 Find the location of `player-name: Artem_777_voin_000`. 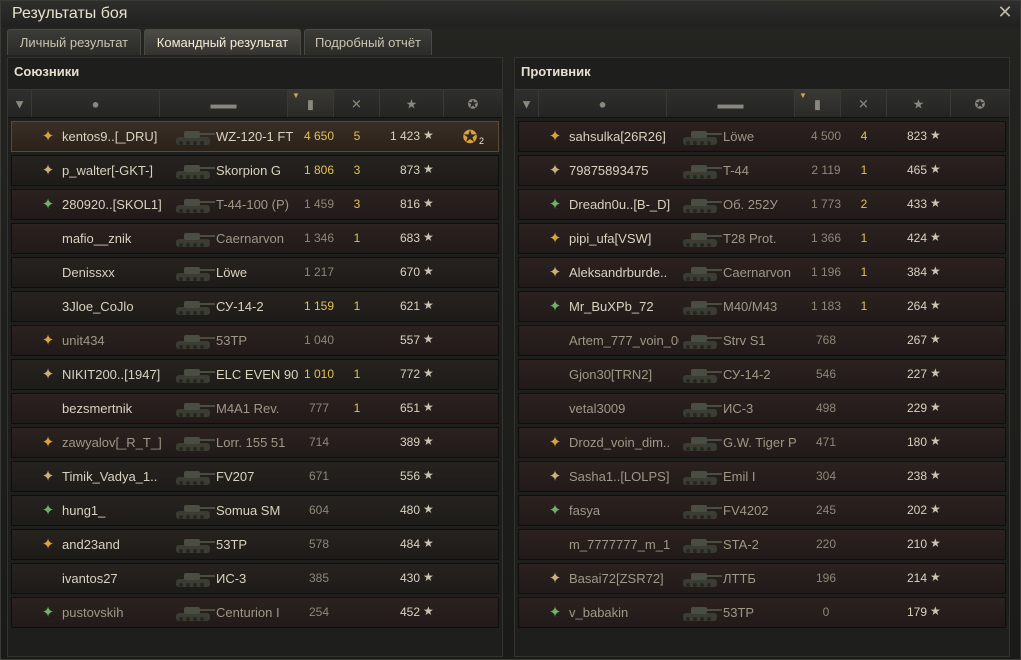

player-name: Artem_777_voin_000 is located at coordinates (624, 340).